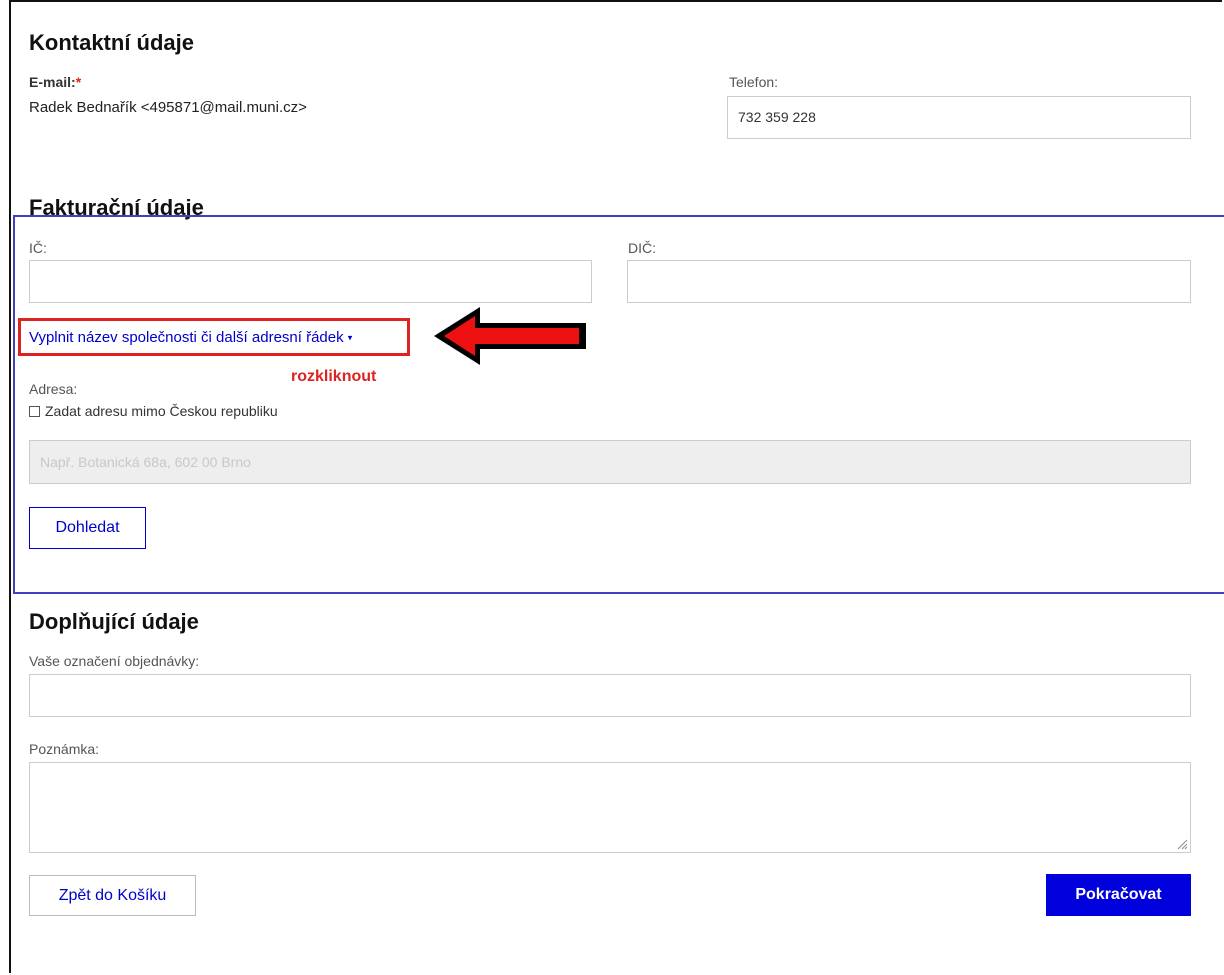 The image size is (1224, 975). I want to click on note-label: Poznámka:, so click(64, 749).